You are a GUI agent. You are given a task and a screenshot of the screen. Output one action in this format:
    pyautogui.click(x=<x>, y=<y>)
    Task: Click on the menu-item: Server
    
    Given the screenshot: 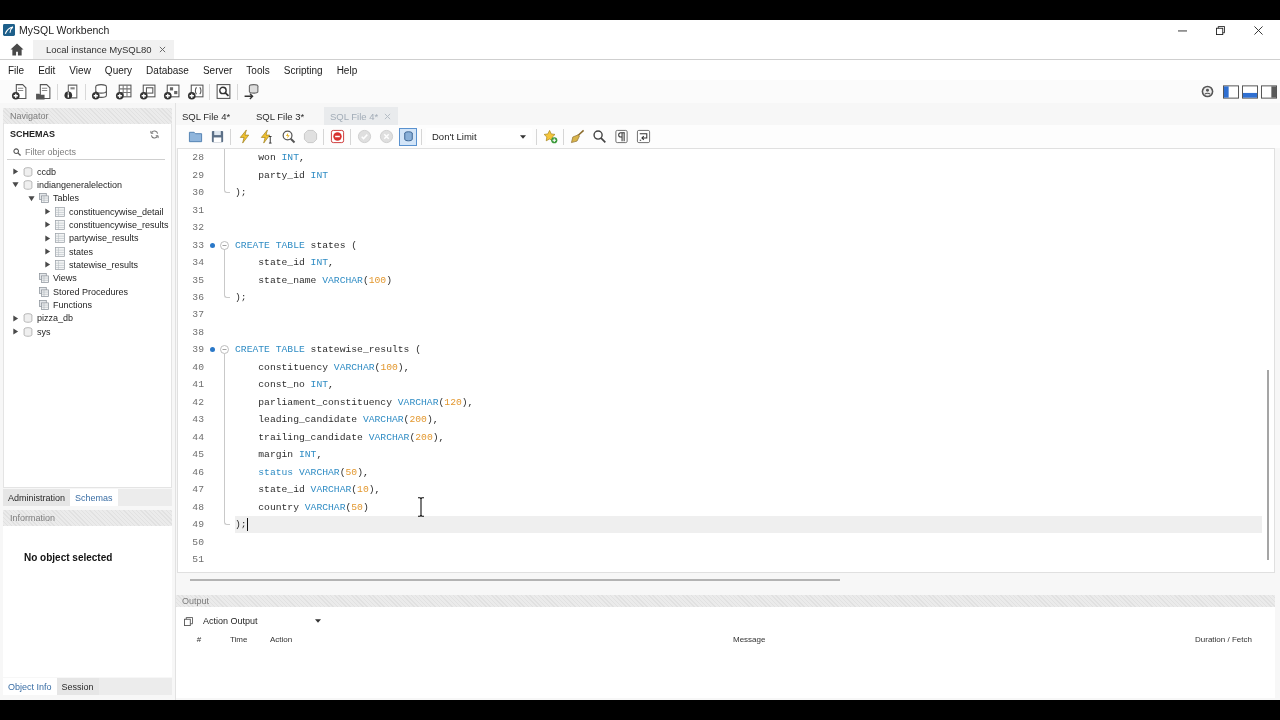 What is the action you would take?
    pyautogui.click(x=217, y=70)
    